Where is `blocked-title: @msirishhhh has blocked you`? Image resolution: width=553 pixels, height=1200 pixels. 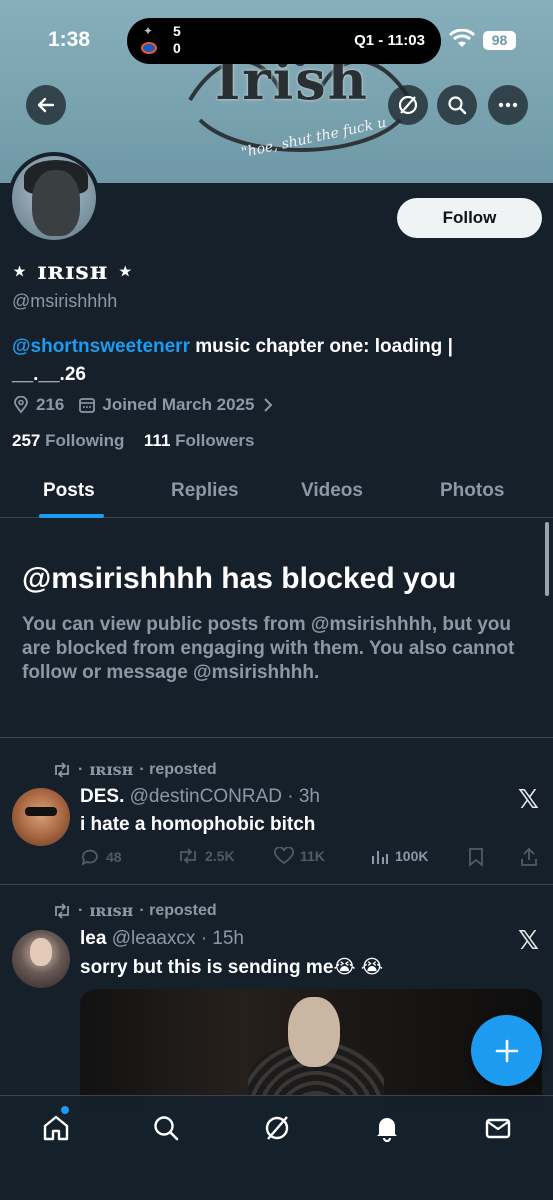
blocked-title: @msirishhhh has blocked you is located at coordinates (239, 578).